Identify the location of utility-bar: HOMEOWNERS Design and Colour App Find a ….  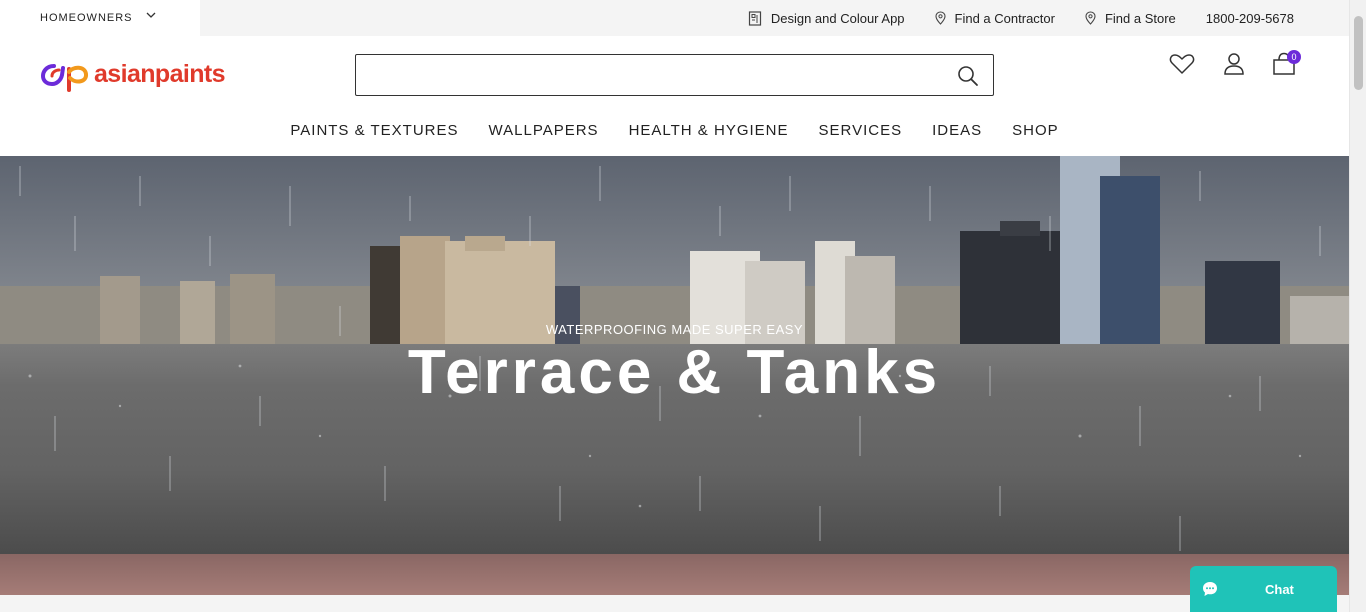
(674, 18).